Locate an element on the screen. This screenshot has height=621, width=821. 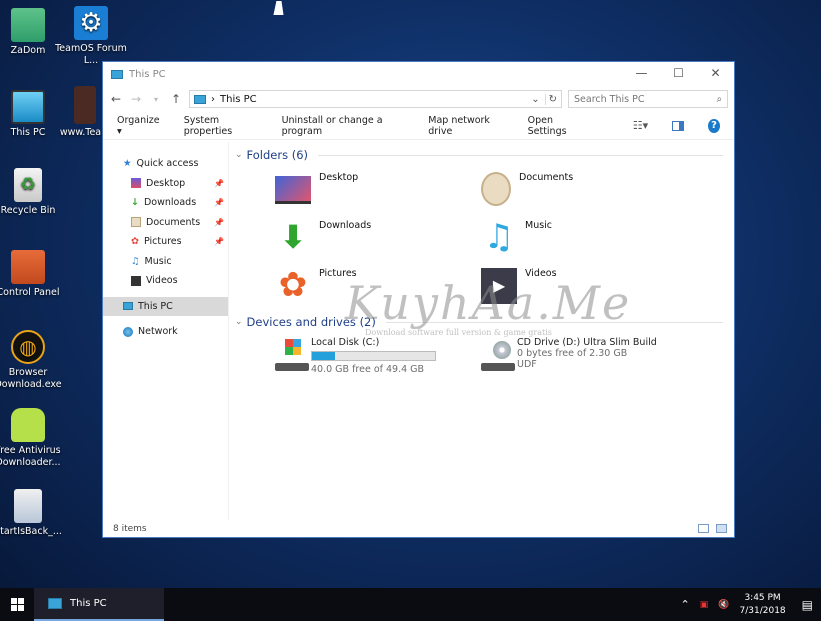
taskbar-item-label: This PC is located at coordinates (88, 603).